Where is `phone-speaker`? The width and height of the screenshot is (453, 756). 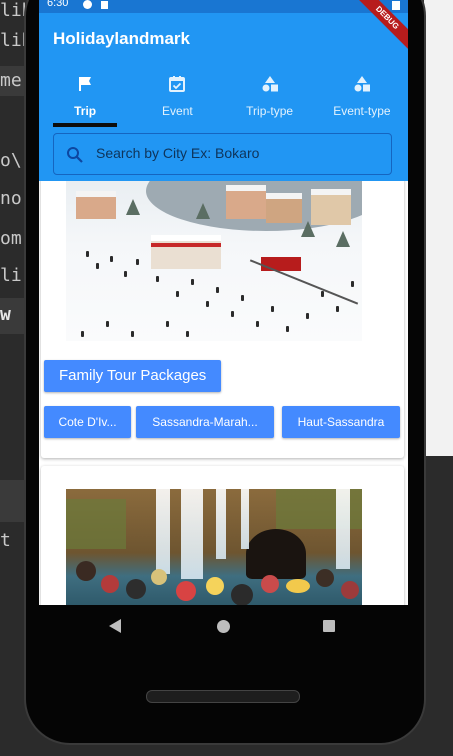
phone-speaker is located at coordinates (223, 696).